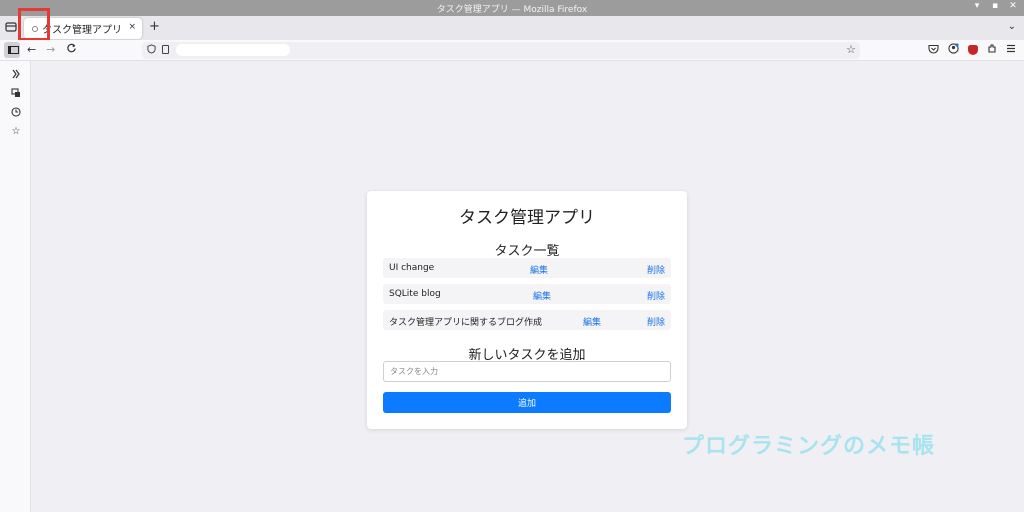 This screenshot has height=512, width=1024. What do you see at coordinates (1011, 50) in the screenshot?
I see `menu-icon` at bounding box center [1011, 50].